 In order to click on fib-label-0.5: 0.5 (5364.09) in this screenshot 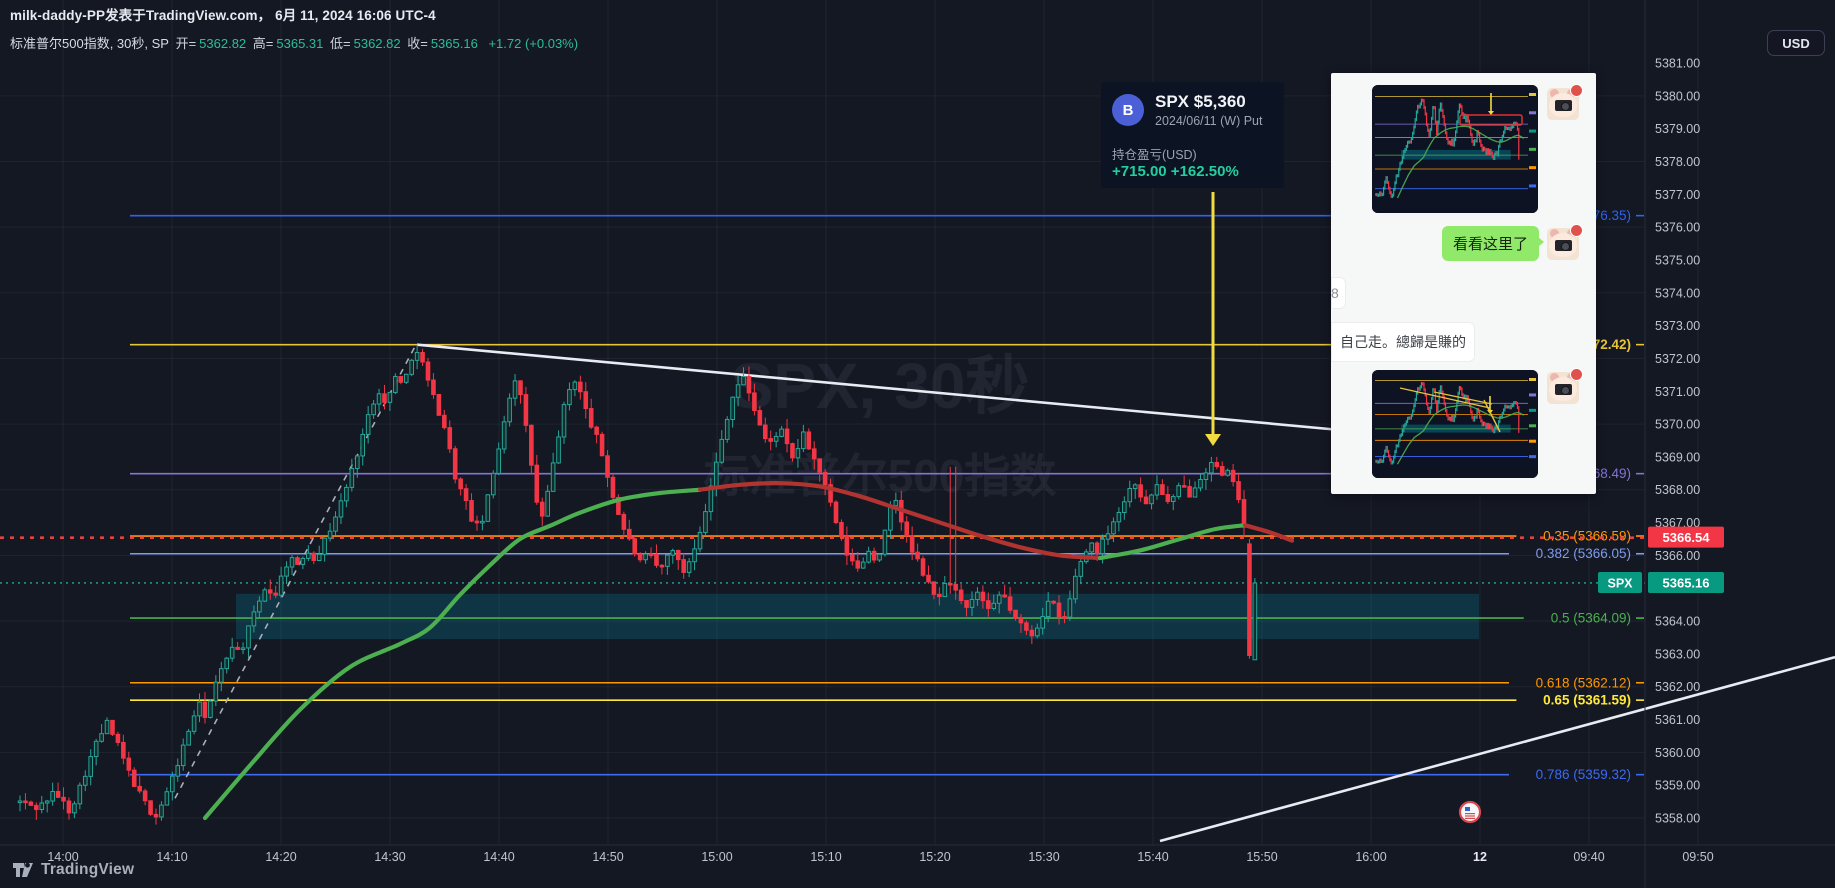, I will do `click(1591, 618)`.